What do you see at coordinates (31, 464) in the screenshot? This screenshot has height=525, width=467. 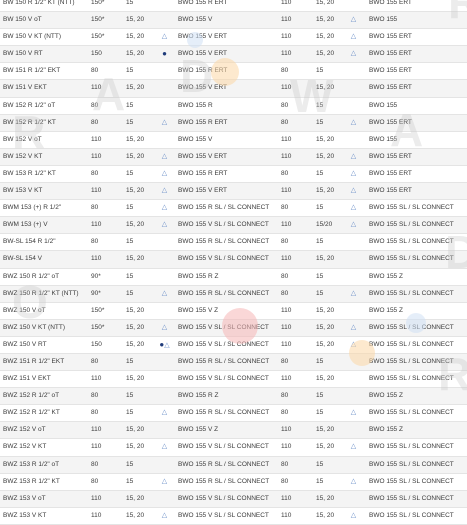 I see `model-cell: BWZ 153 R 1/2" oT` at bounding box center [31, 464].